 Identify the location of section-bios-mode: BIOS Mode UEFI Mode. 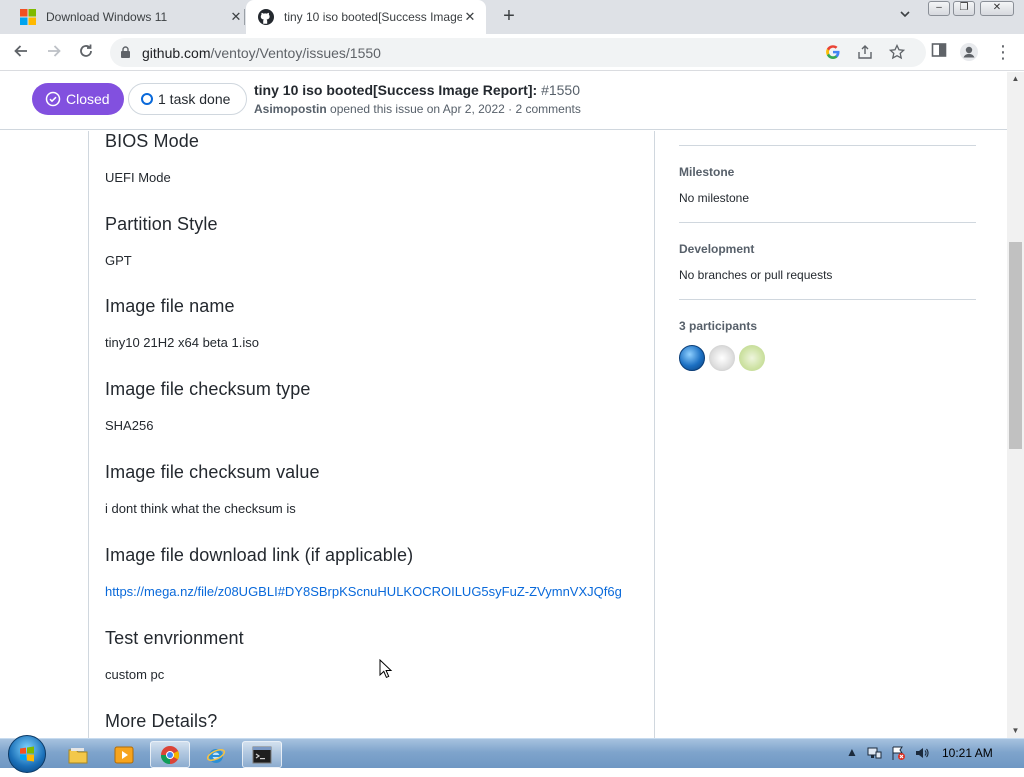
(152, 158).